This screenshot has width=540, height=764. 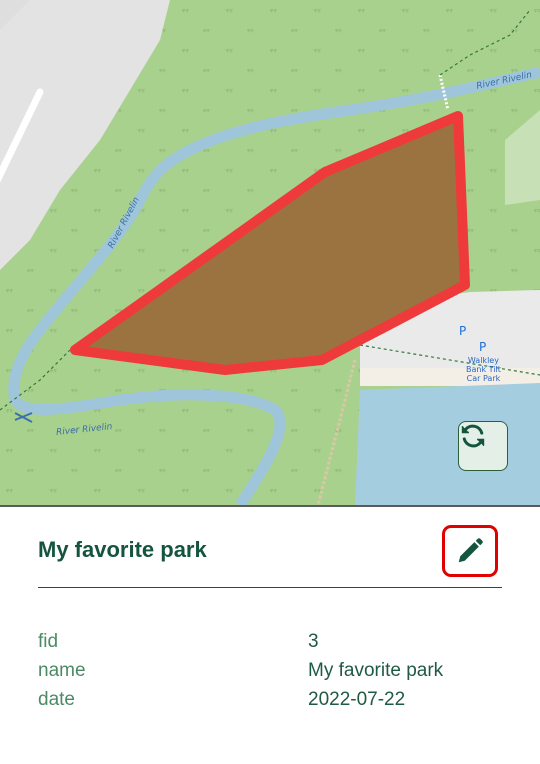 What do you see at coordinates (270, 587) in the screenshot?
I see `title-divider` at bounding box center [270, 587].